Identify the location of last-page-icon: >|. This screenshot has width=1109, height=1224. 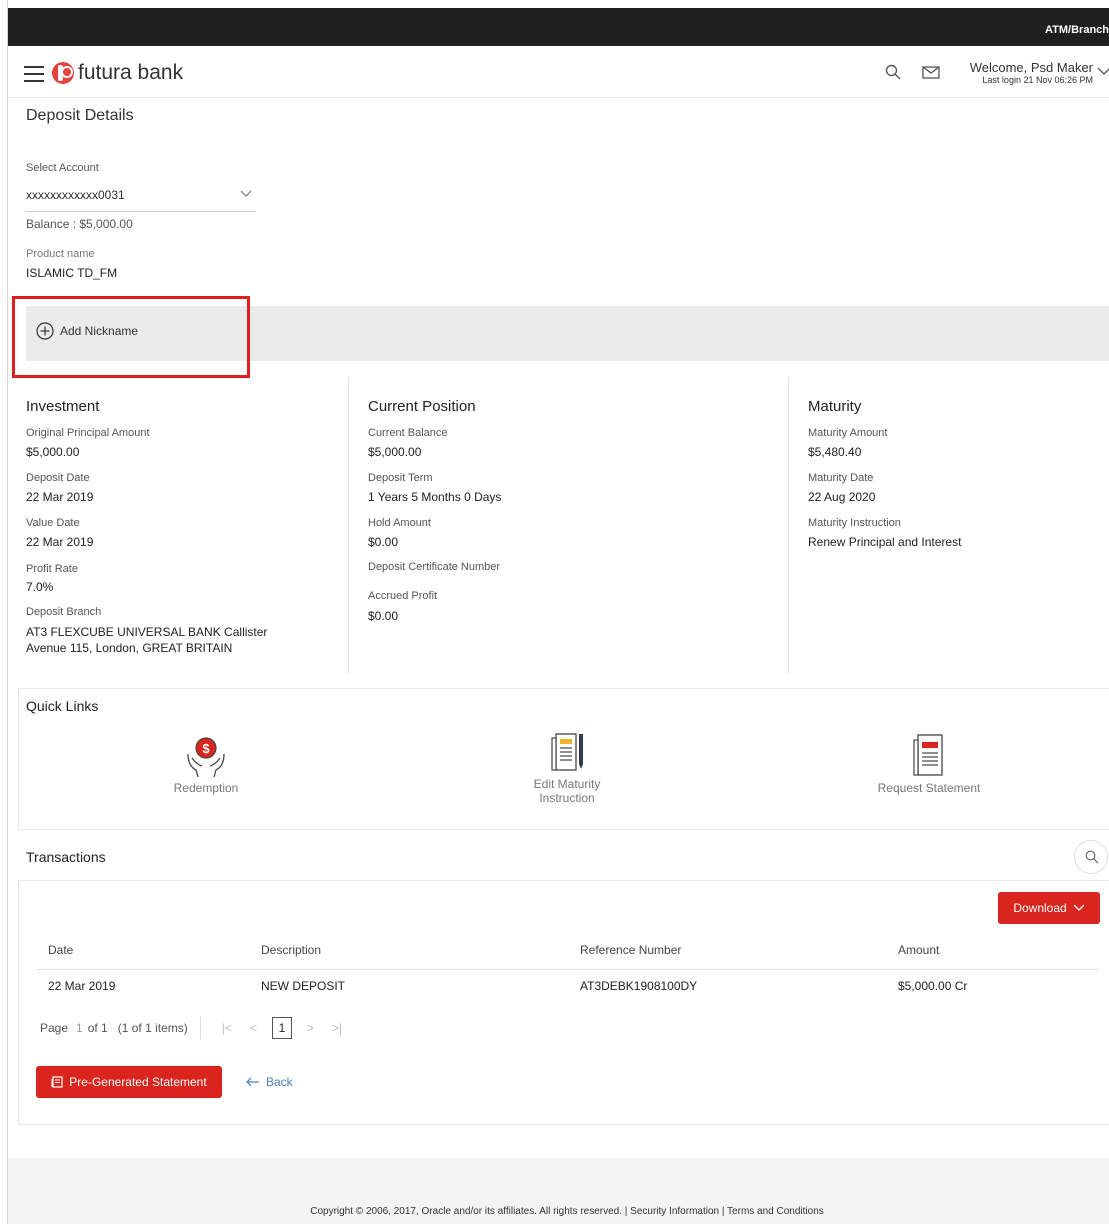
(337, 1028).